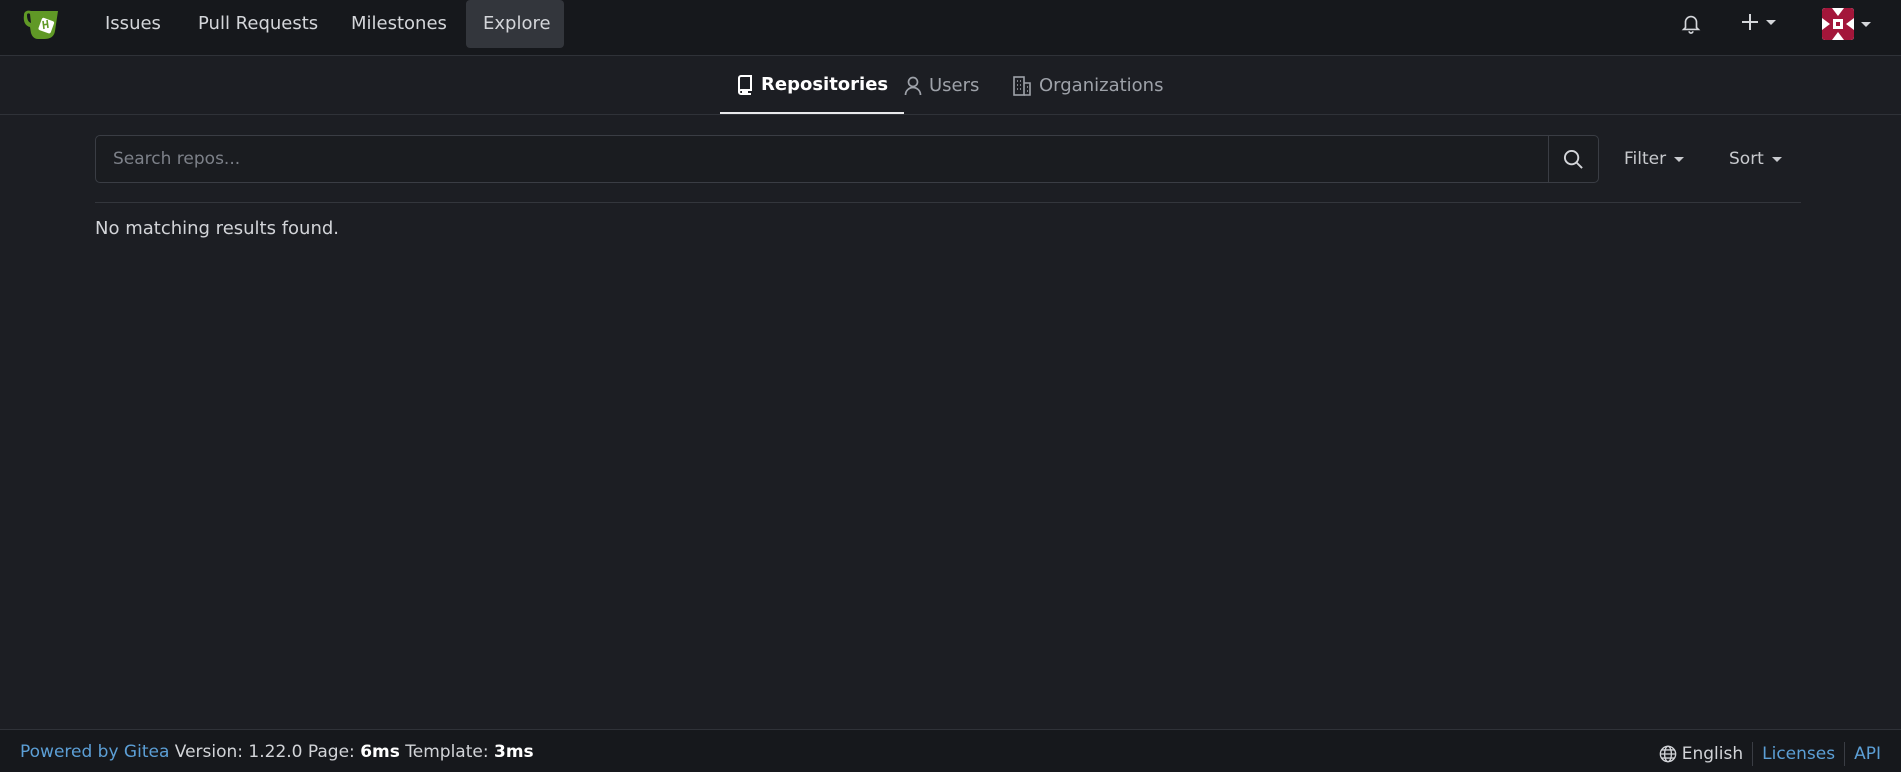 The height and width of the screenshot is (772, 1901). What do you see at coordinates (825, 84) in the screenshot?
I see `tab-repositories-label: Repositories` at bounding box center [825, 84].